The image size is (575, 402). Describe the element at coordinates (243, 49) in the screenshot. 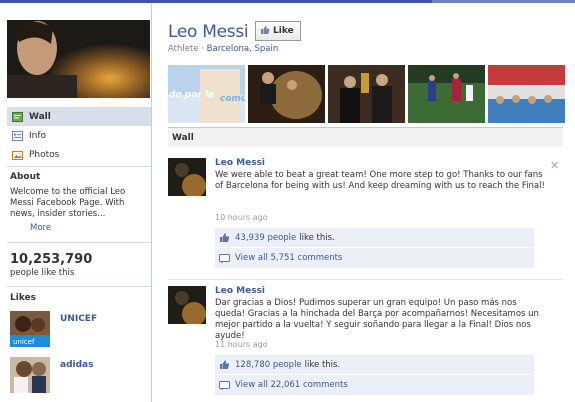

I see `page-location-link: Barcelona, Spain` at that location.